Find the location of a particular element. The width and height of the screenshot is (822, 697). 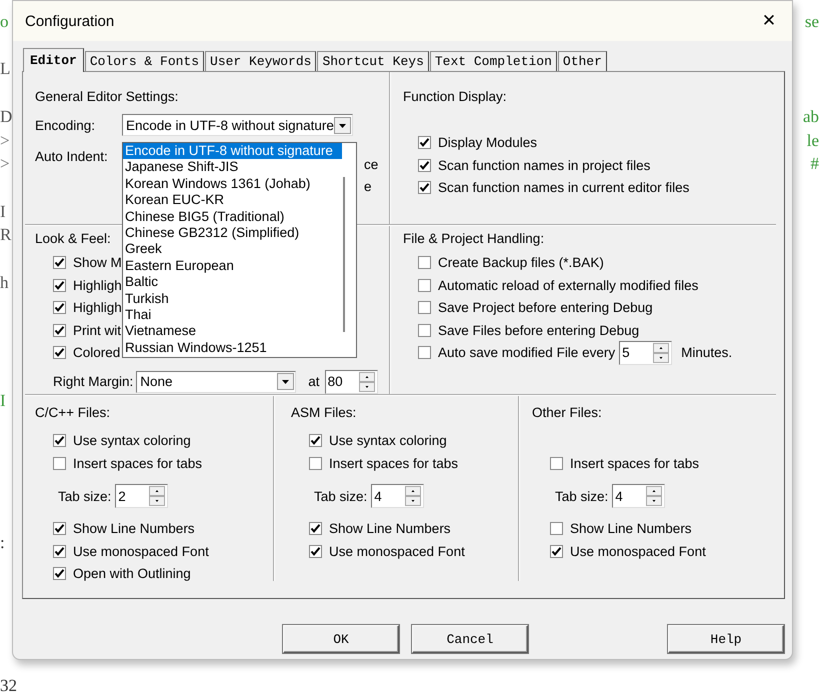

section-title: Function Display: is located at coordinates (455, 97).